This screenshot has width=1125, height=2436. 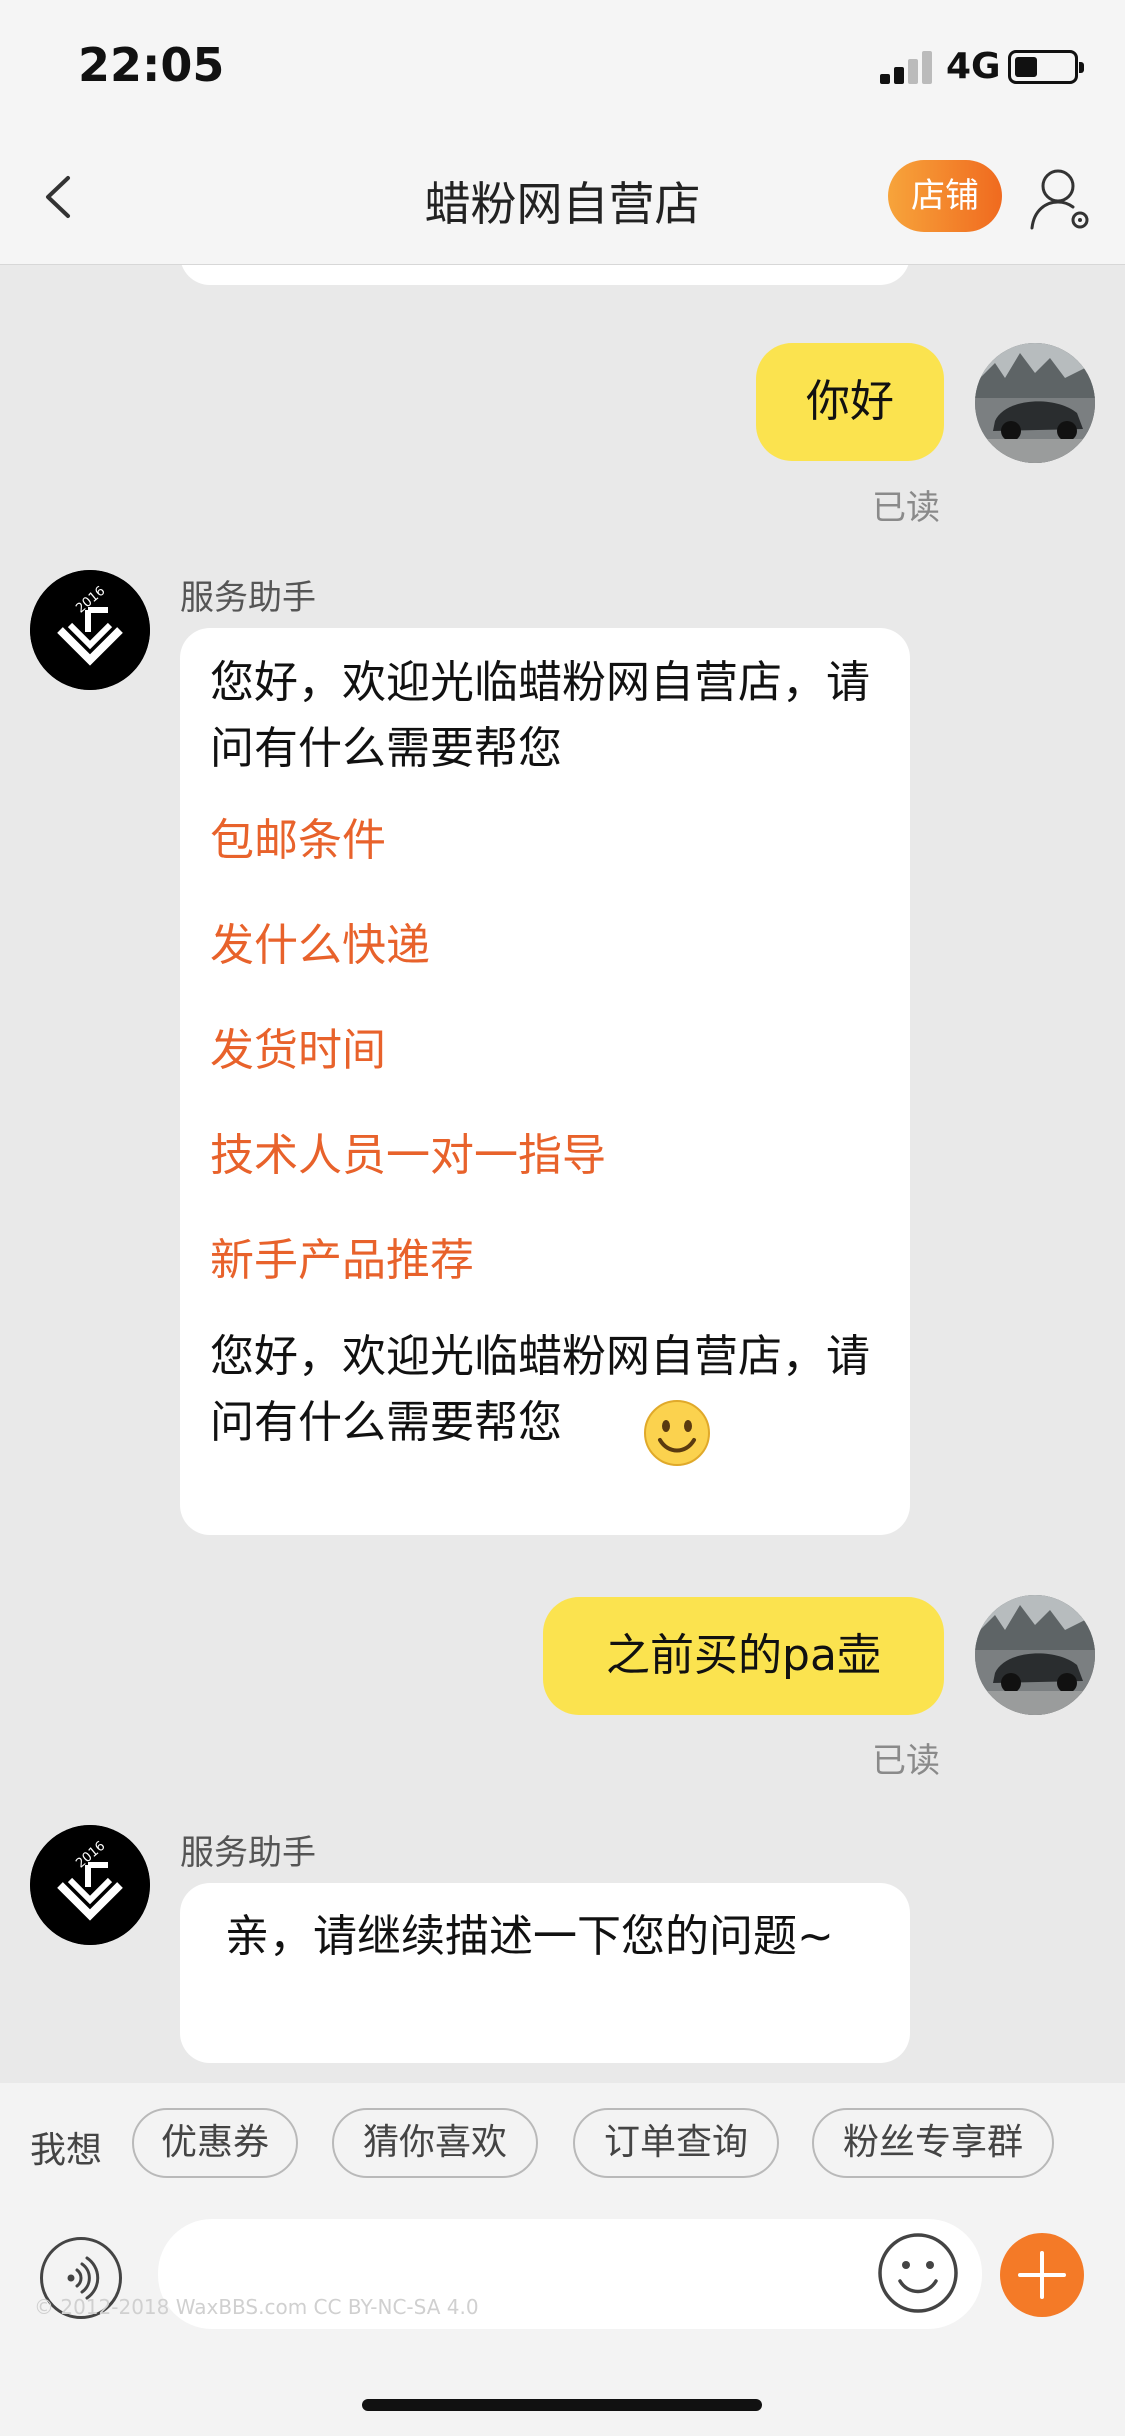 I want to click on assistant-intro-text: 您好，欢迎光临蜡粉网自营店，请问有什么需要帮您, so click(x=540, y=715).